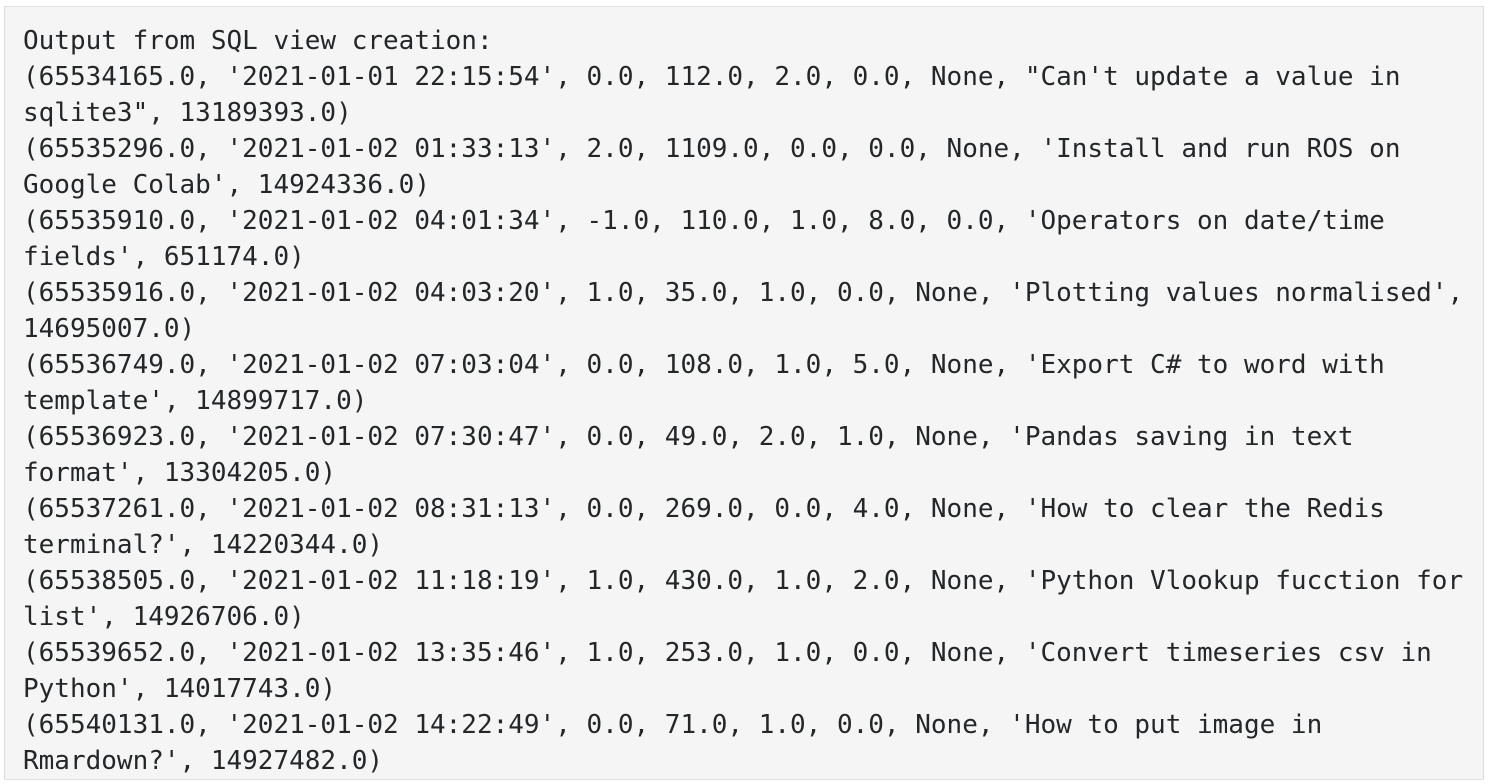  I want to click on code-line: format', 13304205.0), so click(180, 473).